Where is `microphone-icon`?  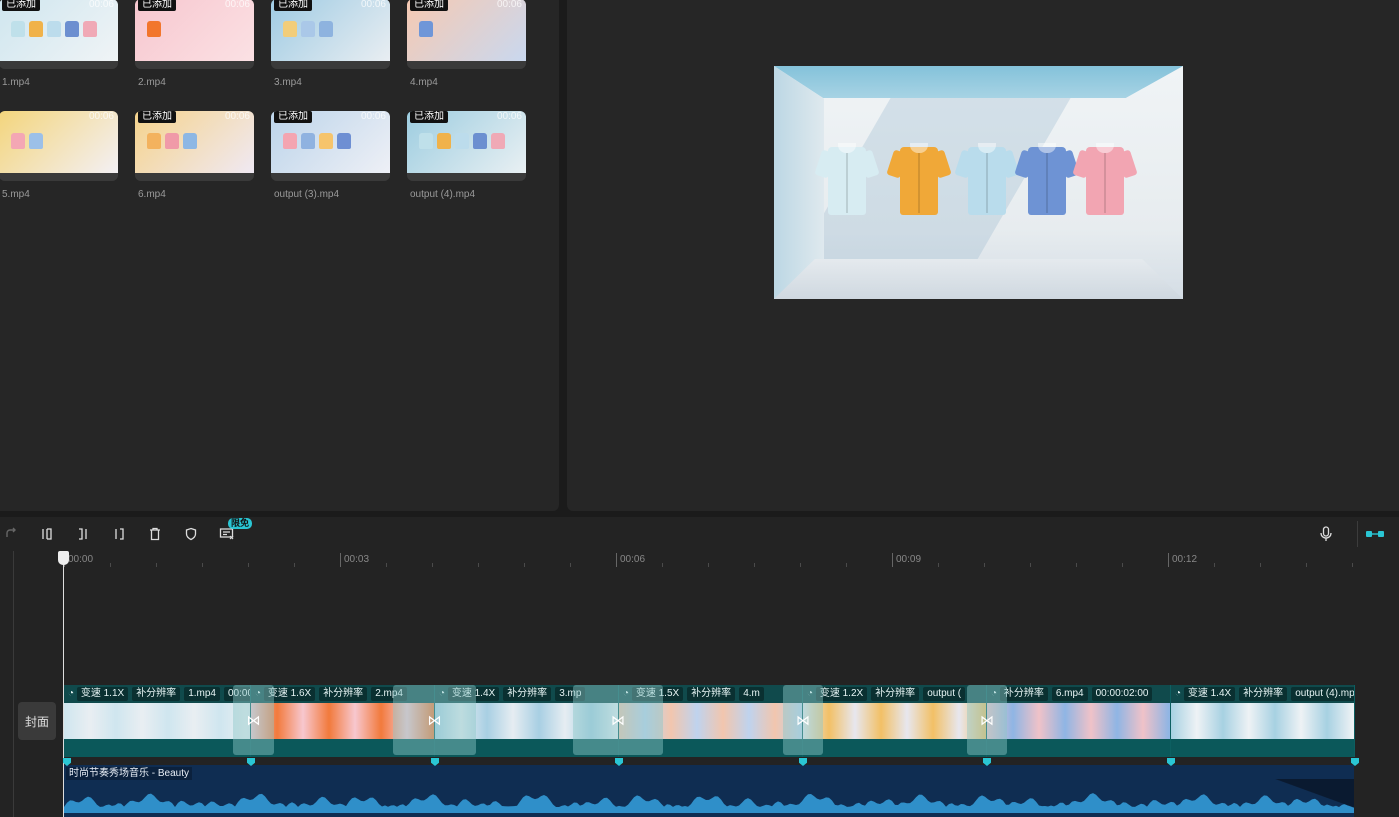
microphone-icon is located at coordinates (1326, 534).